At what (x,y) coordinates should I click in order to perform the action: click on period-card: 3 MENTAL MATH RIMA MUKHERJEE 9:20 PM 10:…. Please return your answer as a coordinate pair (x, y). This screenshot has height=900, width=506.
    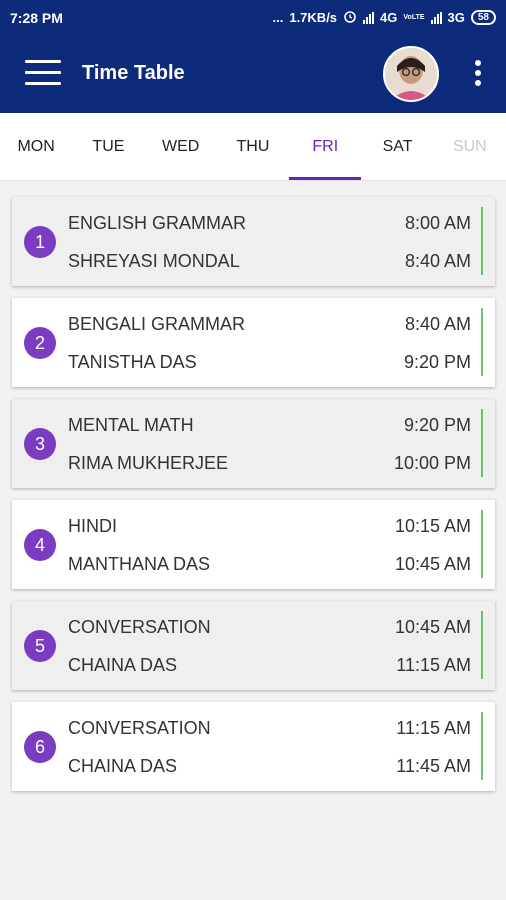
    Looking at the image, I should click on (253, 443).